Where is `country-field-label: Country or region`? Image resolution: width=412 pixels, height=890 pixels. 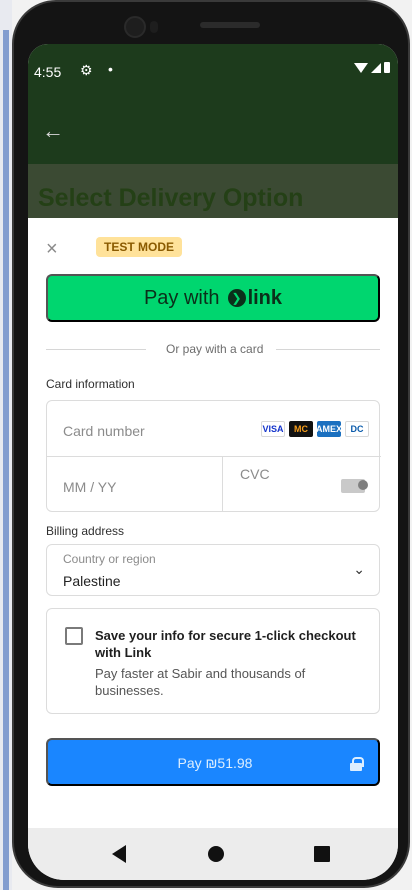 country-field-label: Country or region is located at coordinates (109, 559).